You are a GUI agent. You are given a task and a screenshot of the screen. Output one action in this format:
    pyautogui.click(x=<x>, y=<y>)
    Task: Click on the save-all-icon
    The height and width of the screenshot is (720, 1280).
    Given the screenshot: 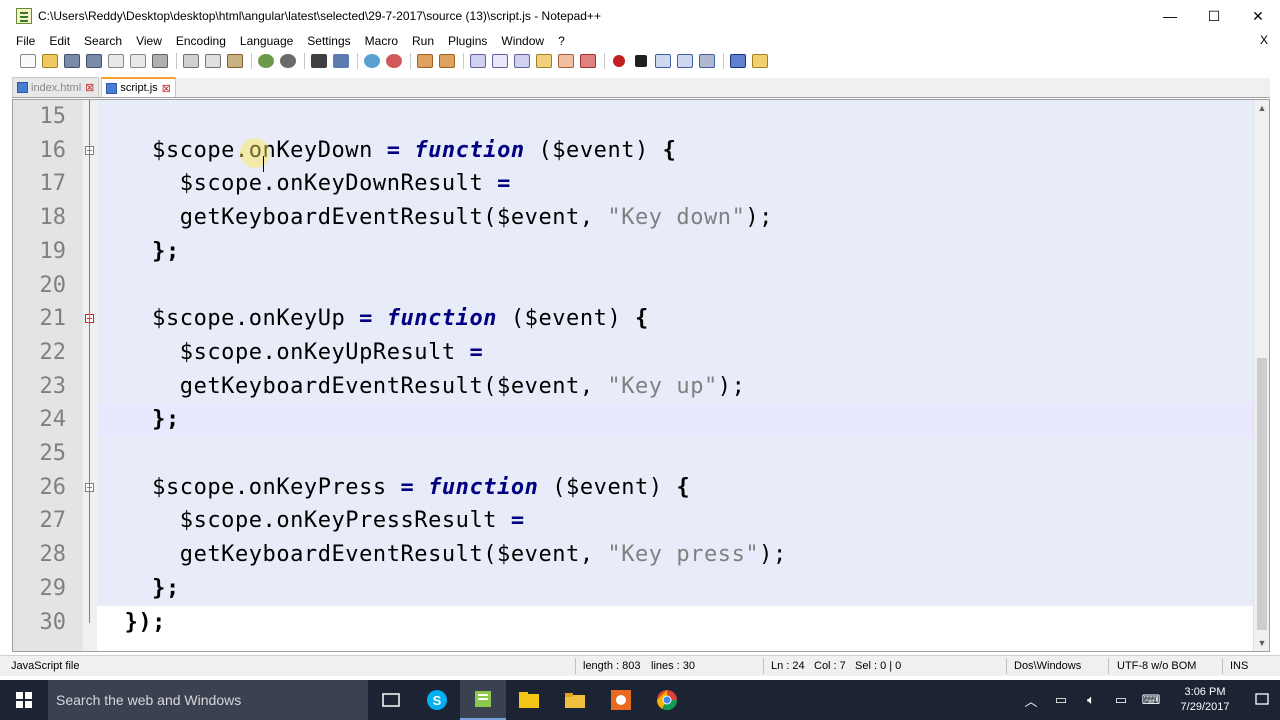 What is the action you would take?
    pyautogui.click(x=94, y=61)
    